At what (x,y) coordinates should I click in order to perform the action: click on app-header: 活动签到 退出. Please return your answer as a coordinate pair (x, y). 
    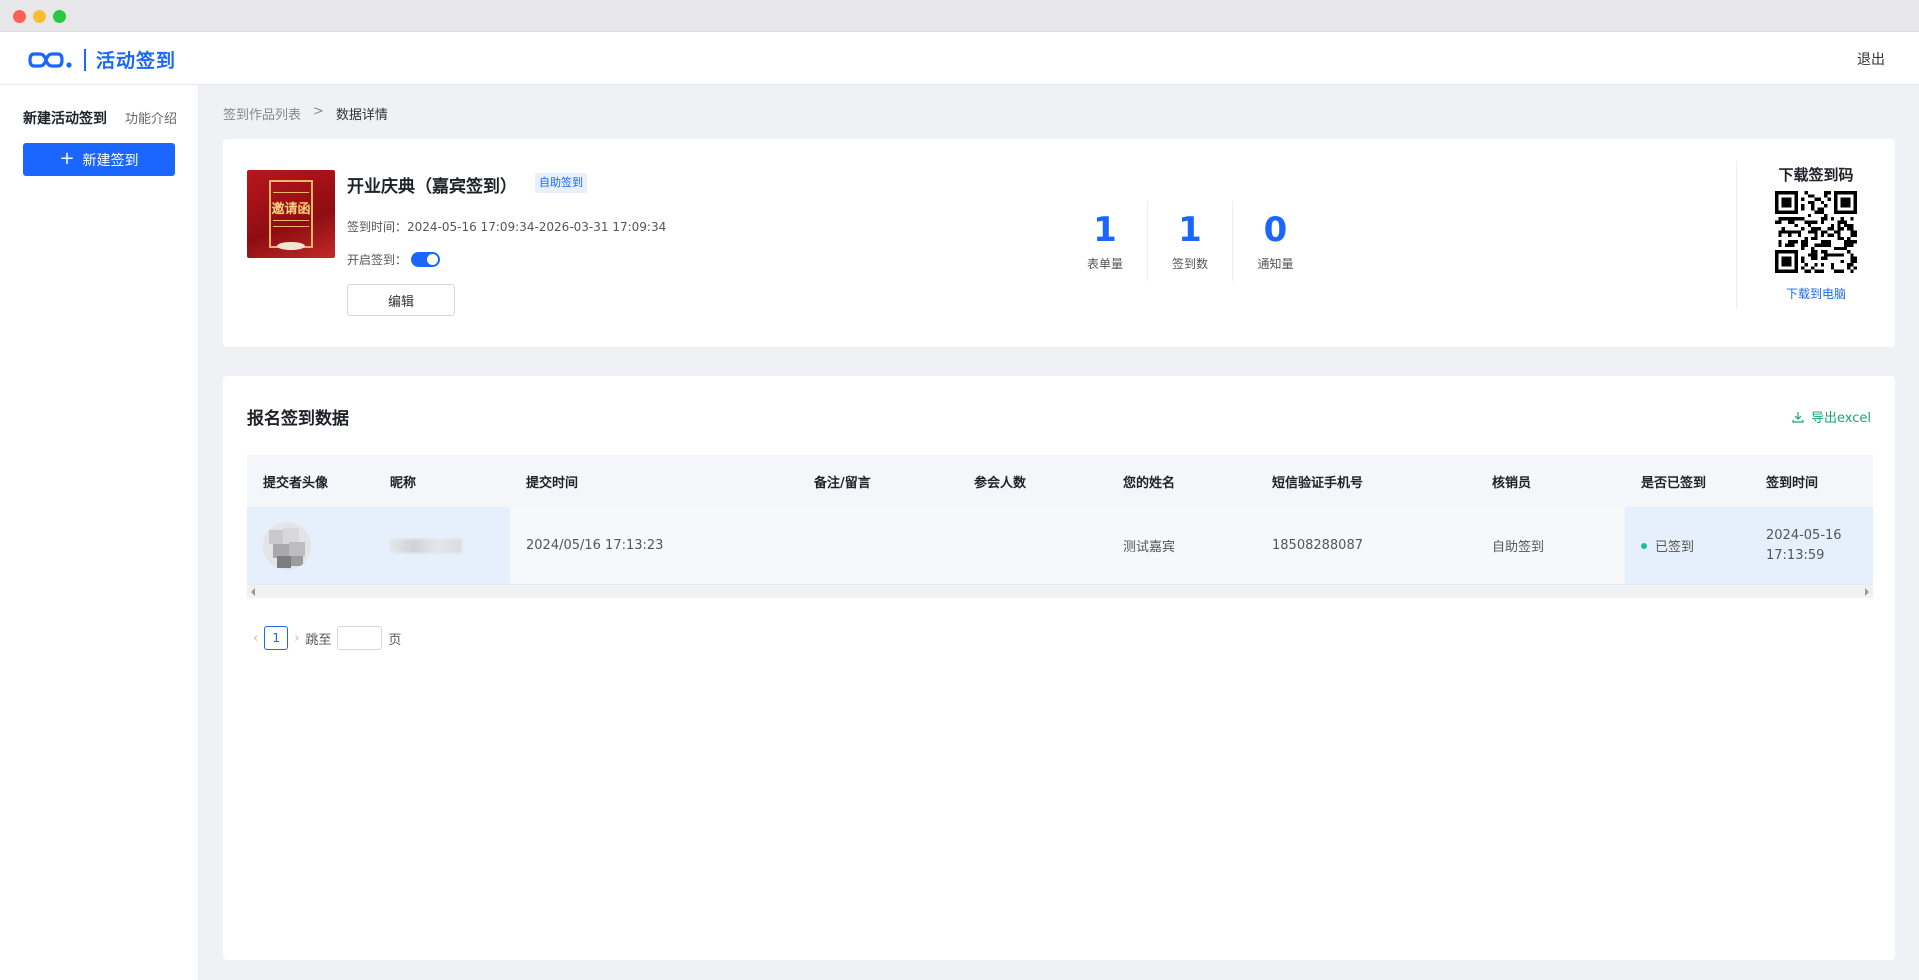
    Looking at the image, I should click on (959, 58).